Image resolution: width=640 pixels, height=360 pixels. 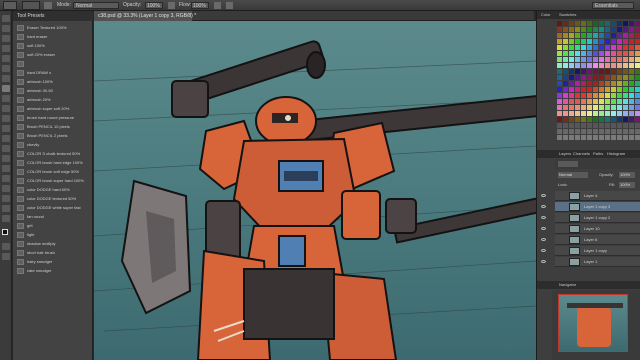 What do you see at coordinates (6, 218) in the screenshot?
I see `zoom-tool-icon` at bounding box center [6, 218].